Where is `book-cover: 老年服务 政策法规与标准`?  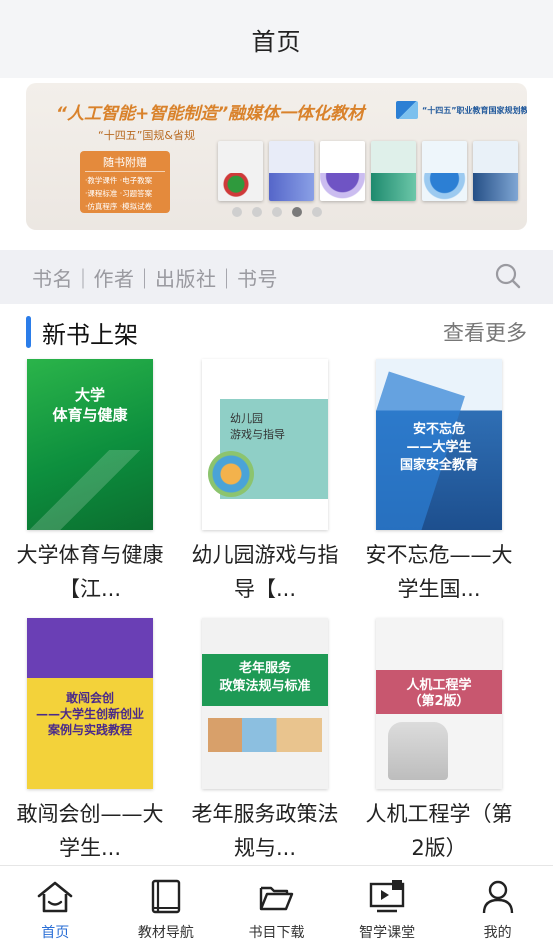 book-cover: 老年服务 政策法规与标准 is located at coordinates (265, 703).